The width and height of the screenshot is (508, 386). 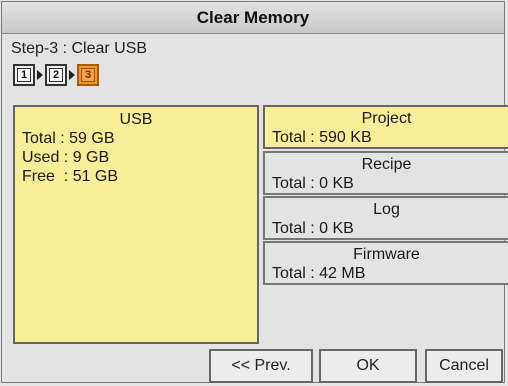 What do you see at coordinates (386, 118) in the screenshot?
I see `category-project-name: Project` at bounding box center [386, 118].